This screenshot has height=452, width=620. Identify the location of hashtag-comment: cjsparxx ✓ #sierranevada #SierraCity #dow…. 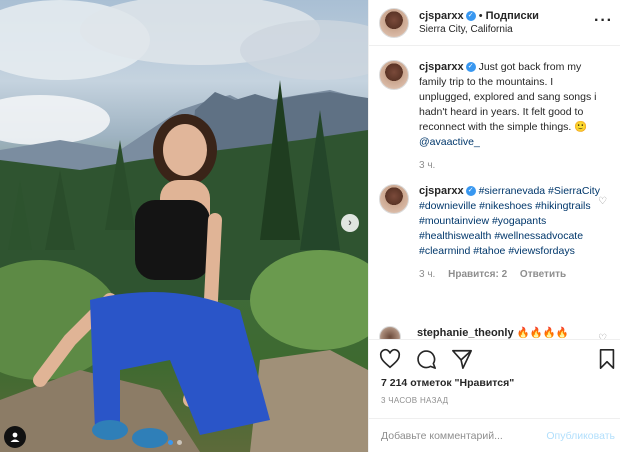
(492, 233).